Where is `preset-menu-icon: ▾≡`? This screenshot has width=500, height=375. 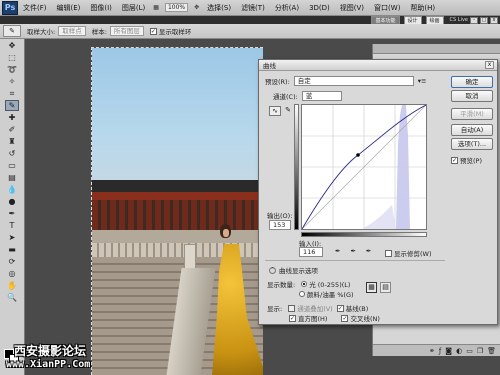
preset-menu-icon: ▾≡ is located at coordinates (422, 81).